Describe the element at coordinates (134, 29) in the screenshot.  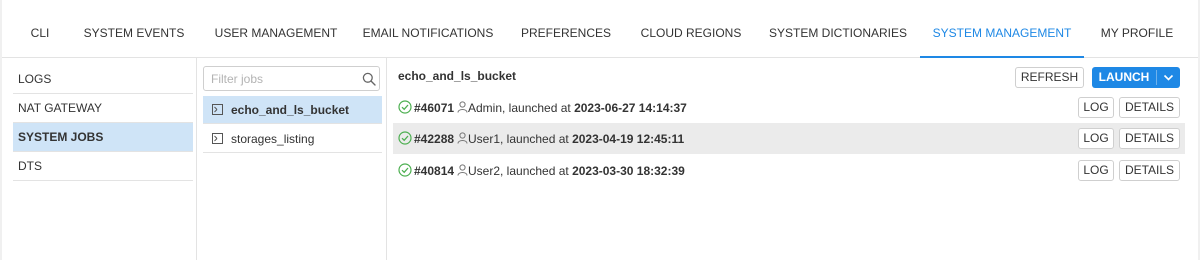
I see `tab-system-events: SYSTEM EVENTS` at that location.